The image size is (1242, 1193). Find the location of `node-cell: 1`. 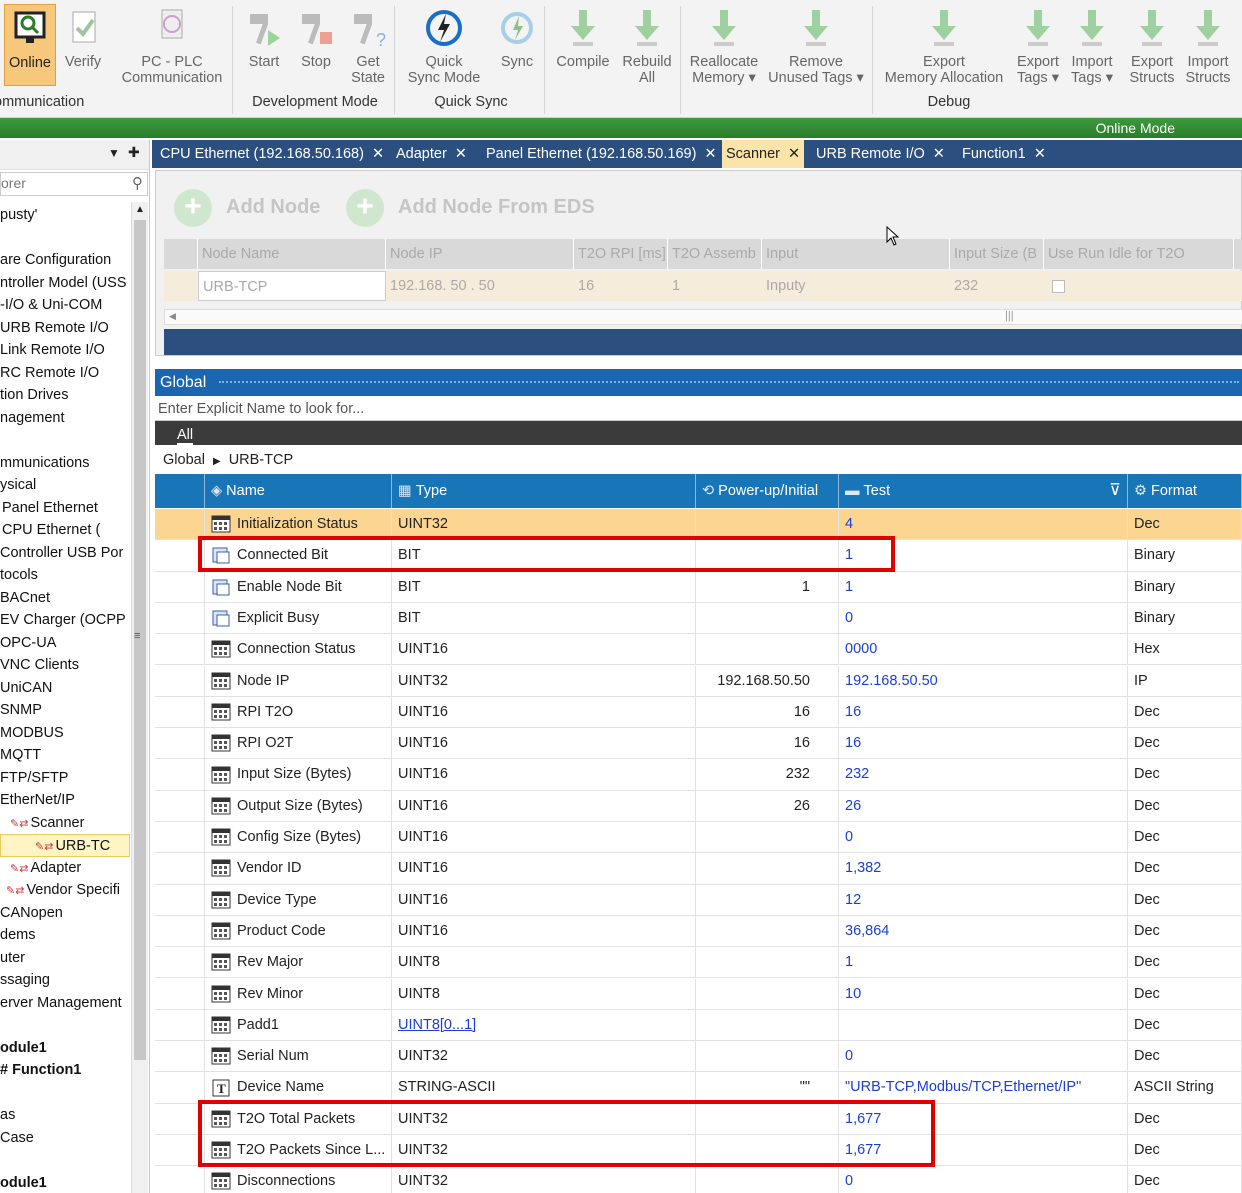

node-cell: 1 is located at coordinates (715, 286).